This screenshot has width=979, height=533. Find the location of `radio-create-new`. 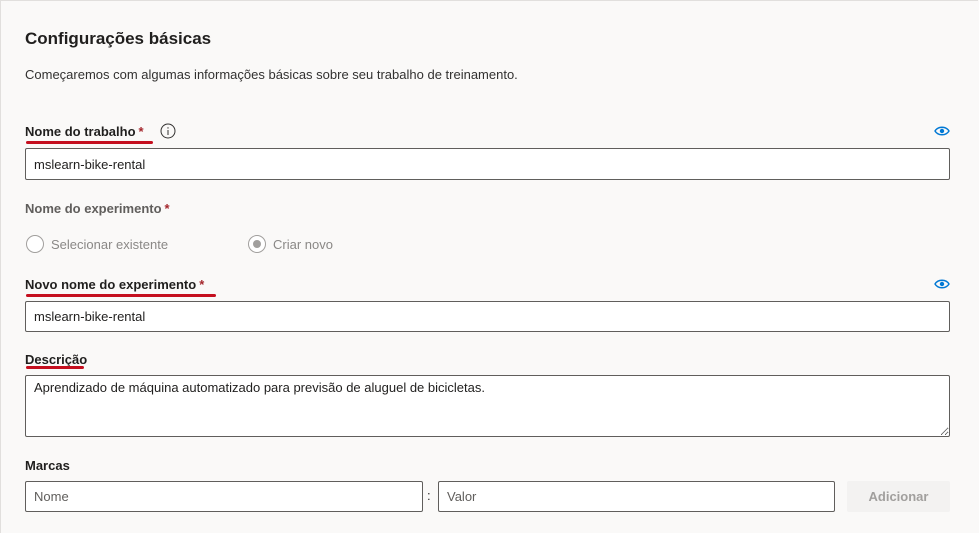

radio-create-new is located at coordinates (257, 244).